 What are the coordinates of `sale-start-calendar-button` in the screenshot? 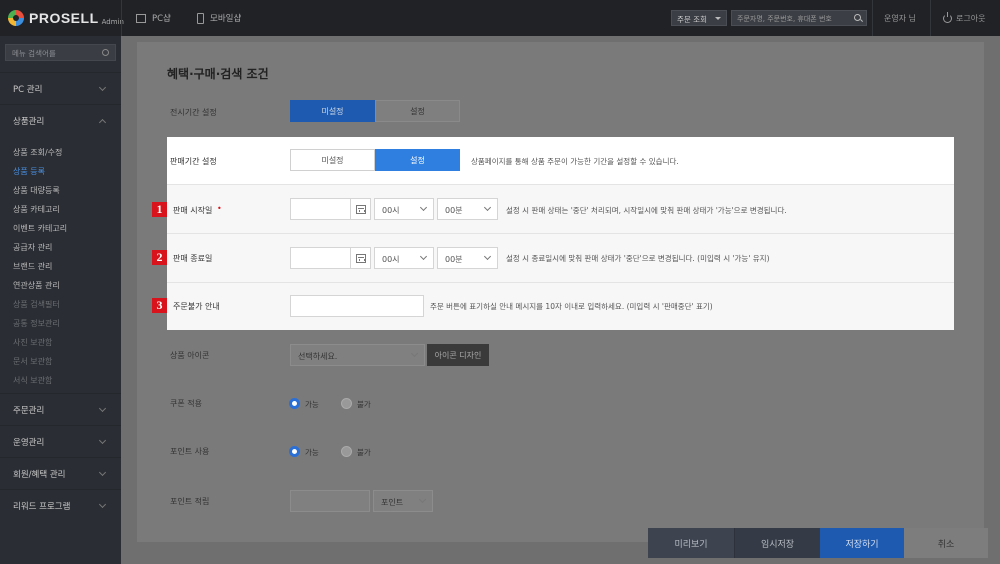 It's located at (360, 209).